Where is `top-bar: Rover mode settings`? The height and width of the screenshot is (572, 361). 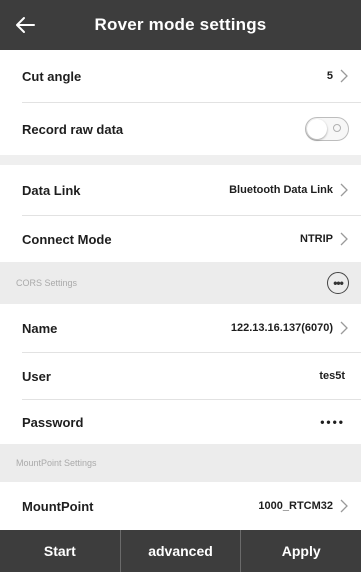 top-bar: Rover mode settings is located at coordinates (180, 25).